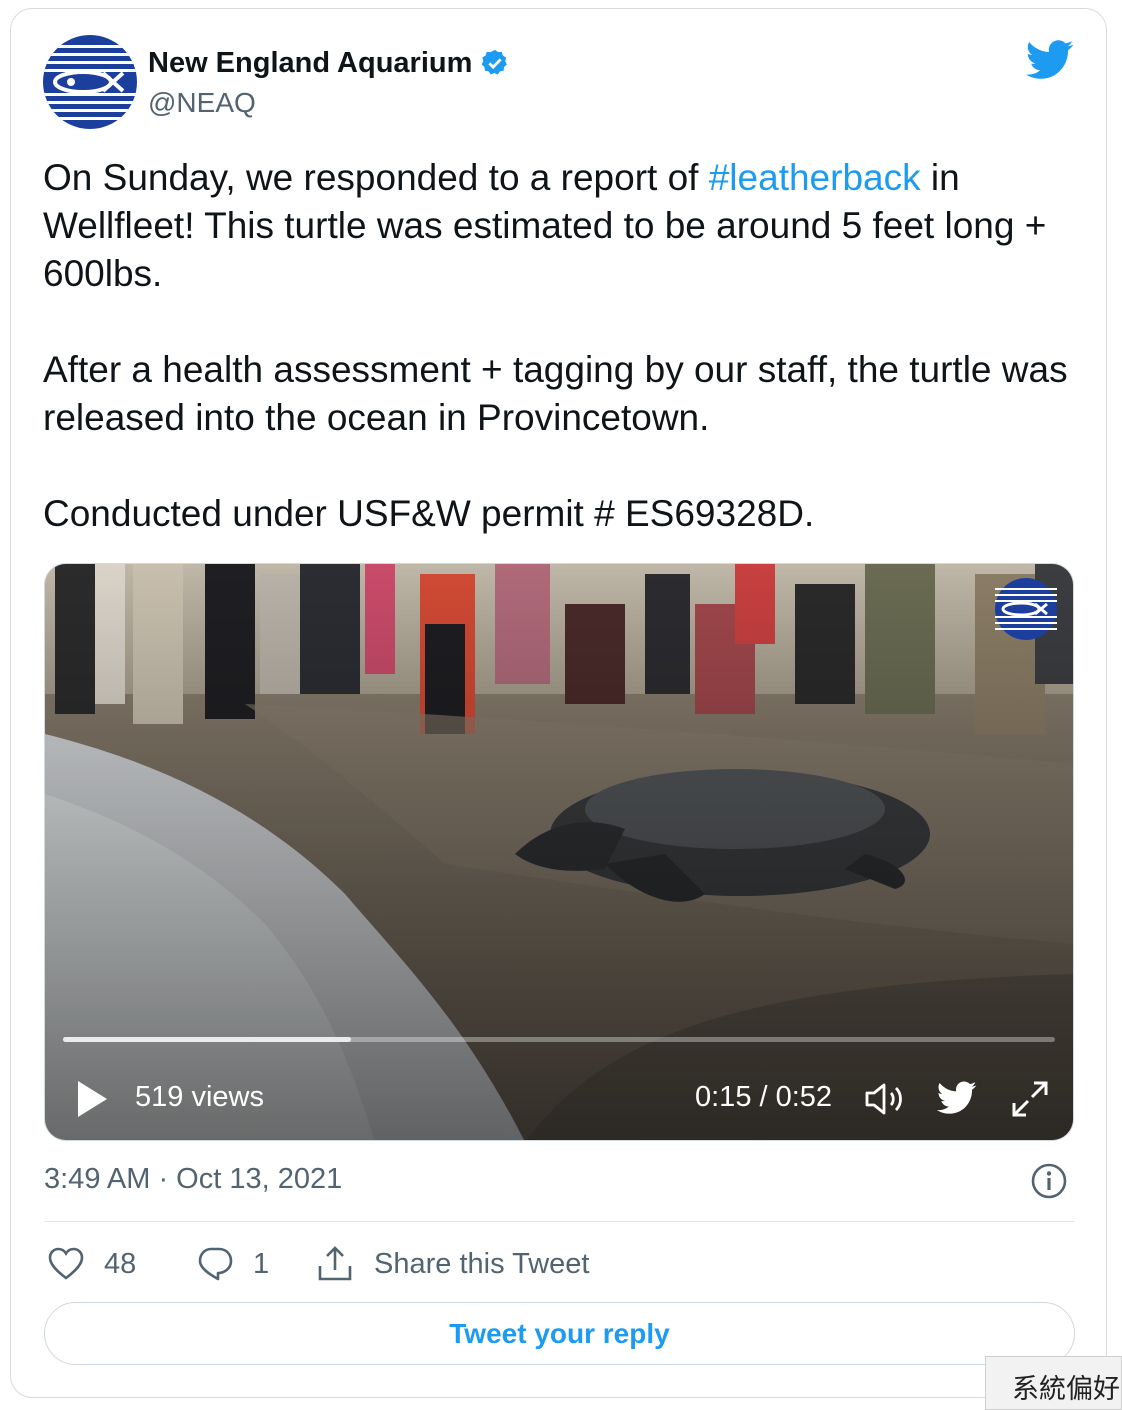 This screenshot has width=1122, height=1410. I want to click on video-time: 0:15 / 0:52, so click(764, 1097).